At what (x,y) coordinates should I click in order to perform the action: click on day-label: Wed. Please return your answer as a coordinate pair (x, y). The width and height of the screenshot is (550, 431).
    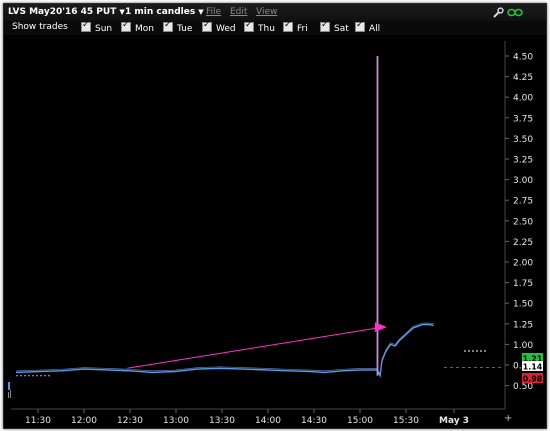
    Looking at the image, I should click on (226, 29).